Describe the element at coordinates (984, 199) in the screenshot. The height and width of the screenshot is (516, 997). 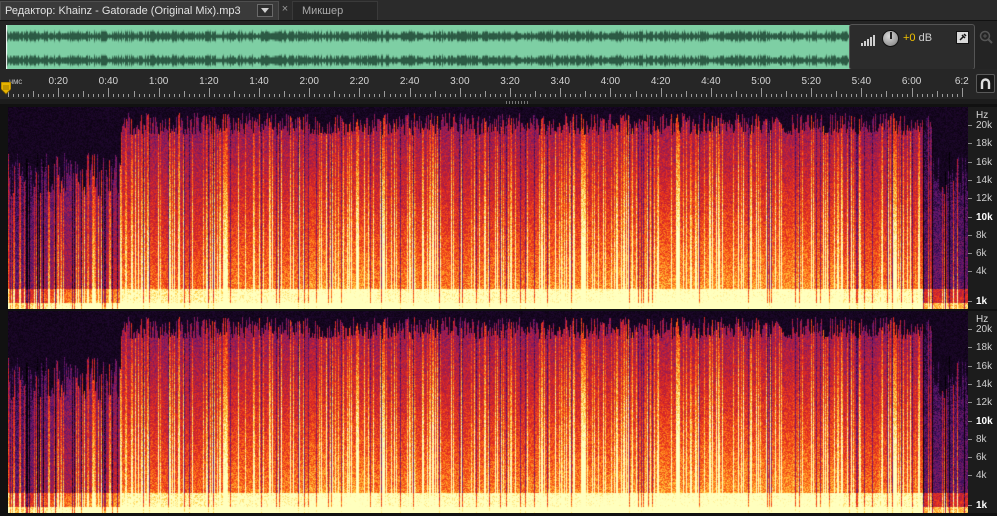
I see `frequency-label: 12k` at that location.